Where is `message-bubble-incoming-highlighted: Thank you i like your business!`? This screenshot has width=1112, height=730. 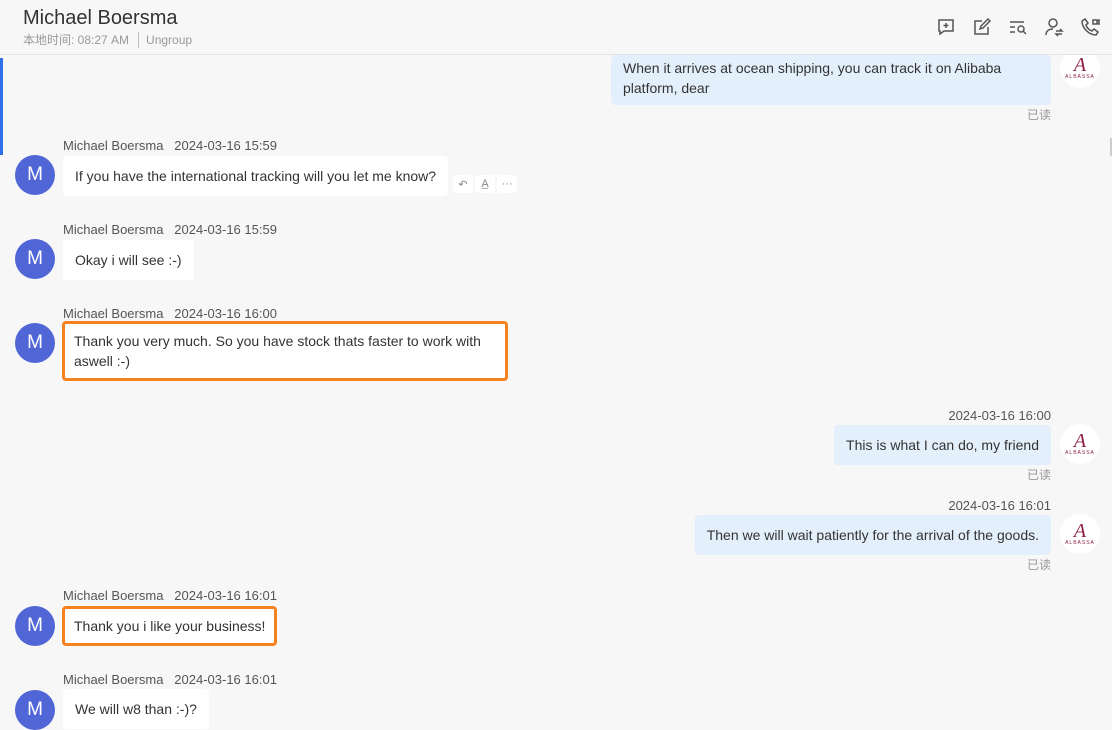
message-bubble-incoming-highlighted: Thank you i like your business! is located at coordinates (170, 626).